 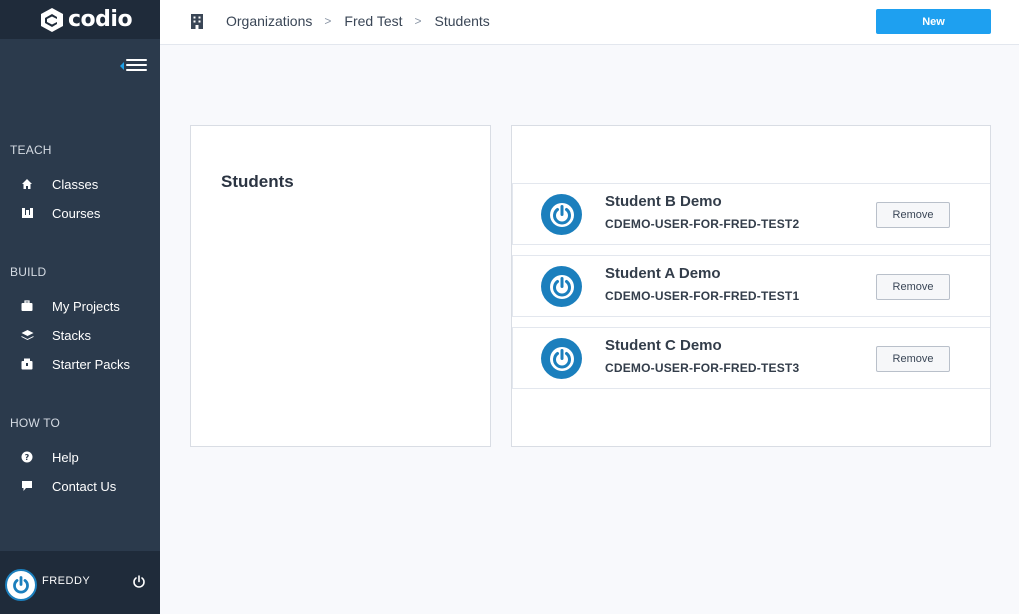 What do you see at coordinates (373, 21) in the screenshot?
I see `breadcrumb-fred-test: Fred Test` at bounding box center [373, 21].